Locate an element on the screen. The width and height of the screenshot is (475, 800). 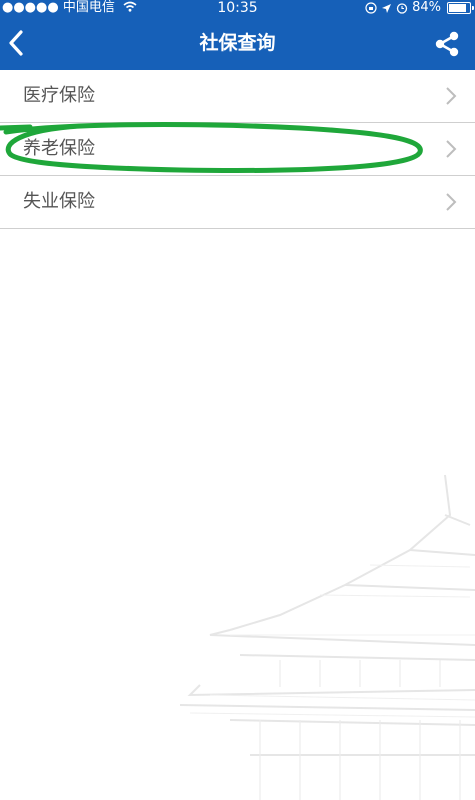
battery-percent: 84% is located at coordinates (426, 7).